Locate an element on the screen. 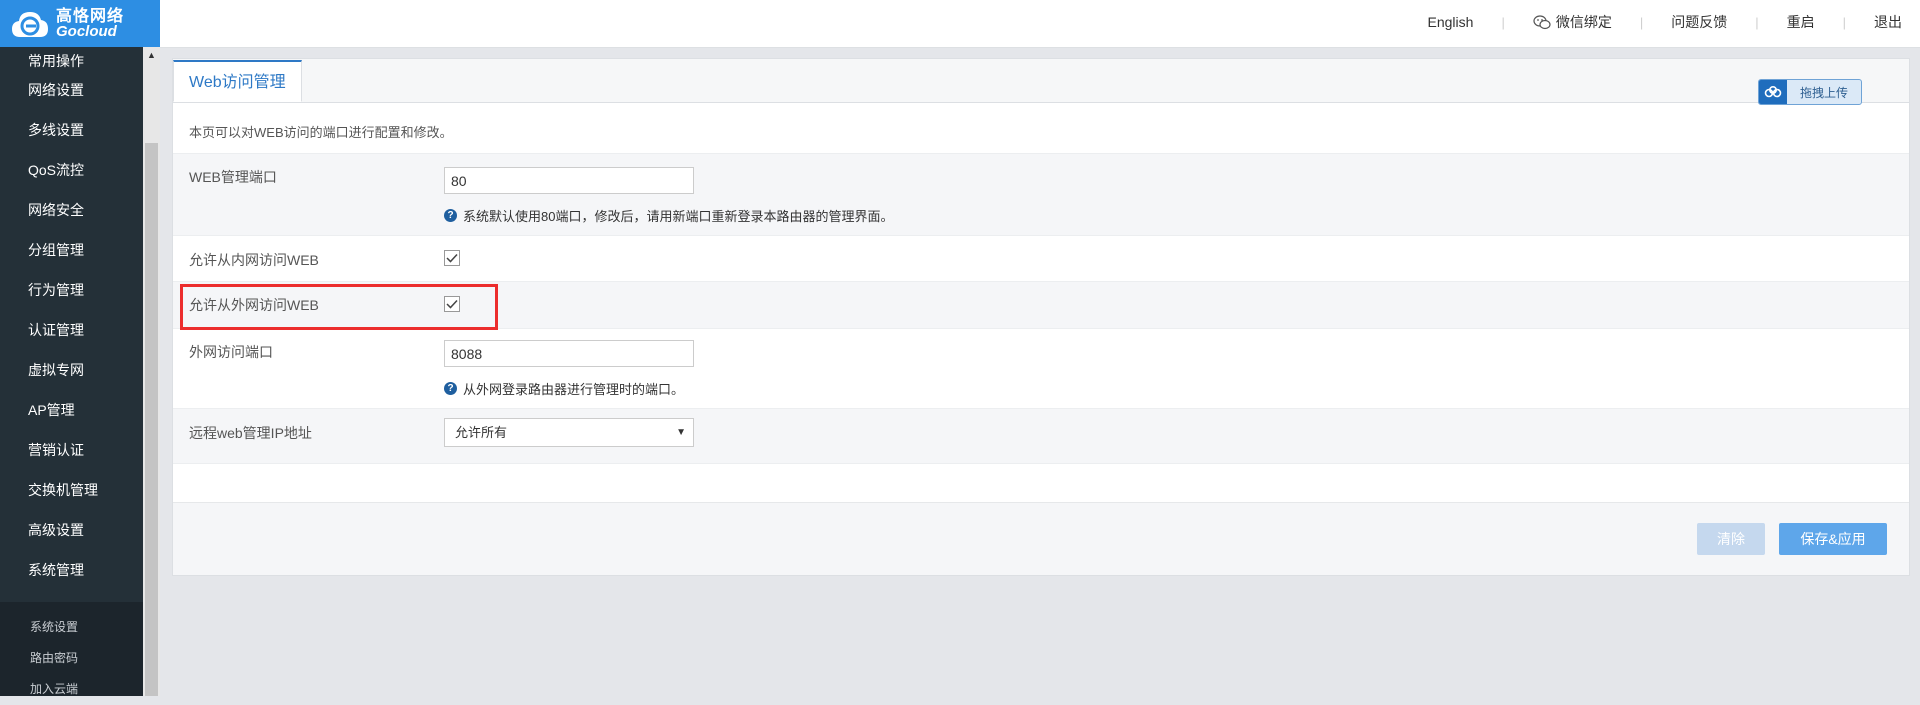  feedback-link: 问题反馈 is located at coordinates (1699, 22).